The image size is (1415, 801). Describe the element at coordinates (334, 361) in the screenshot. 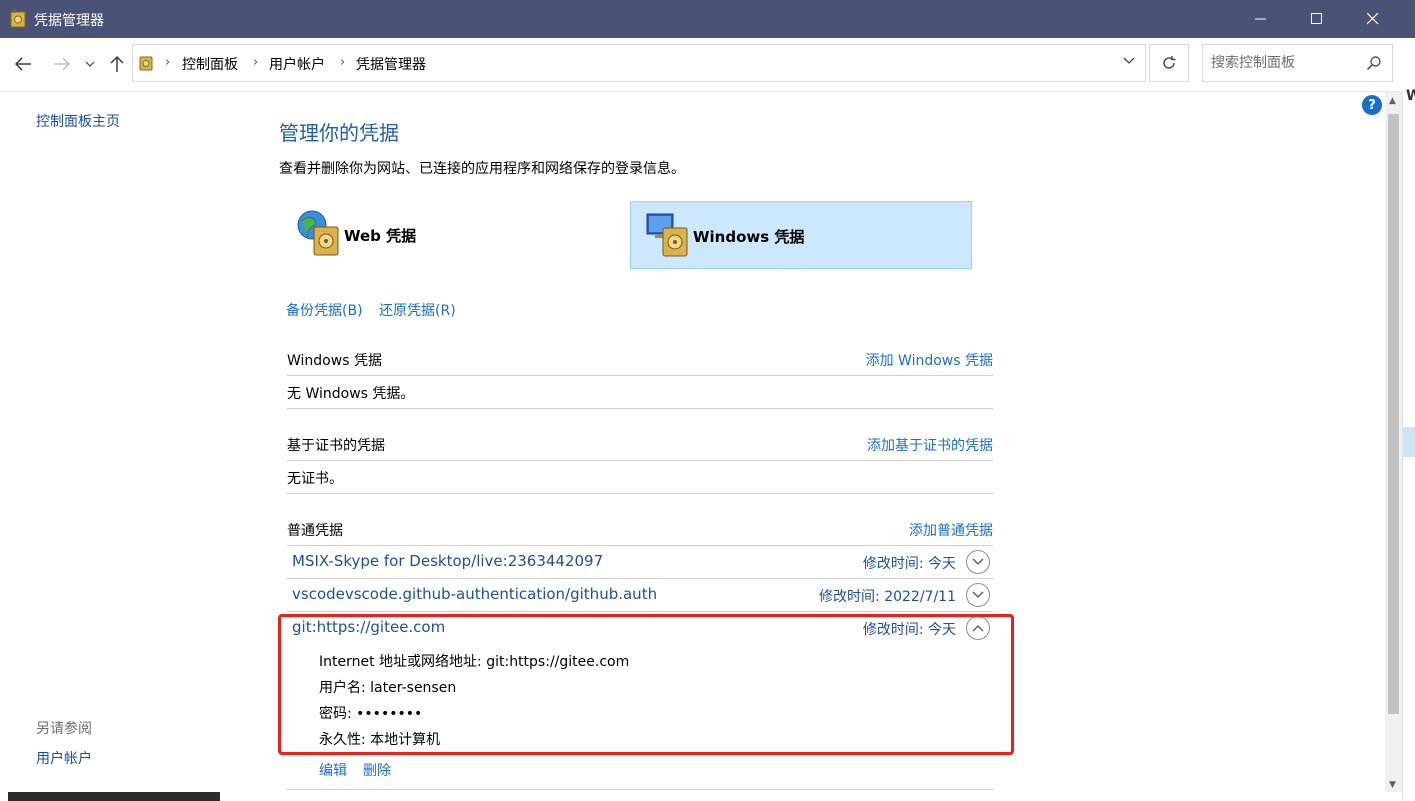

I see `windows-credentials-heading: Windows 凭据` at that location.